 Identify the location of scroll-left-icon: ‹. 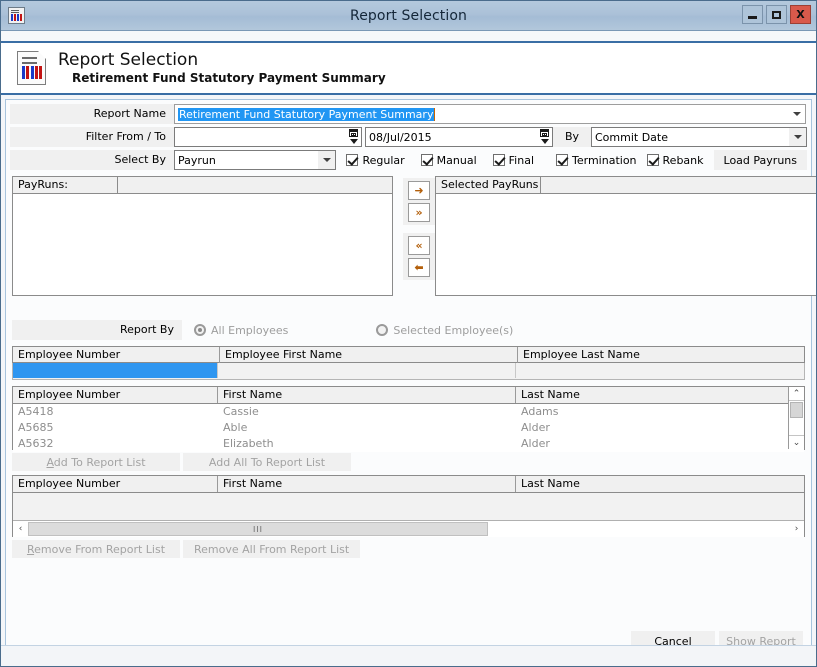
(20, 529).